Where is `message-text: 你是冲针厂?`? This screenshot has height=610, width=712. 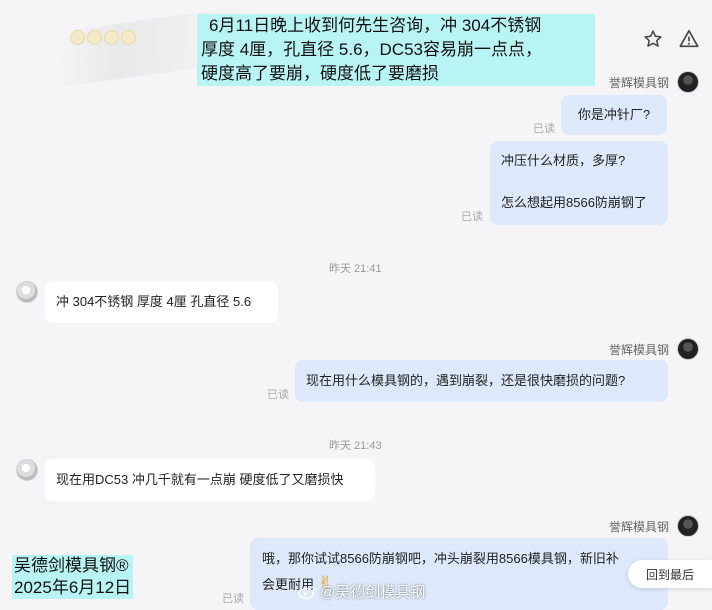
message-text: 你是冲针厂? is located at coordinates (614, 114).